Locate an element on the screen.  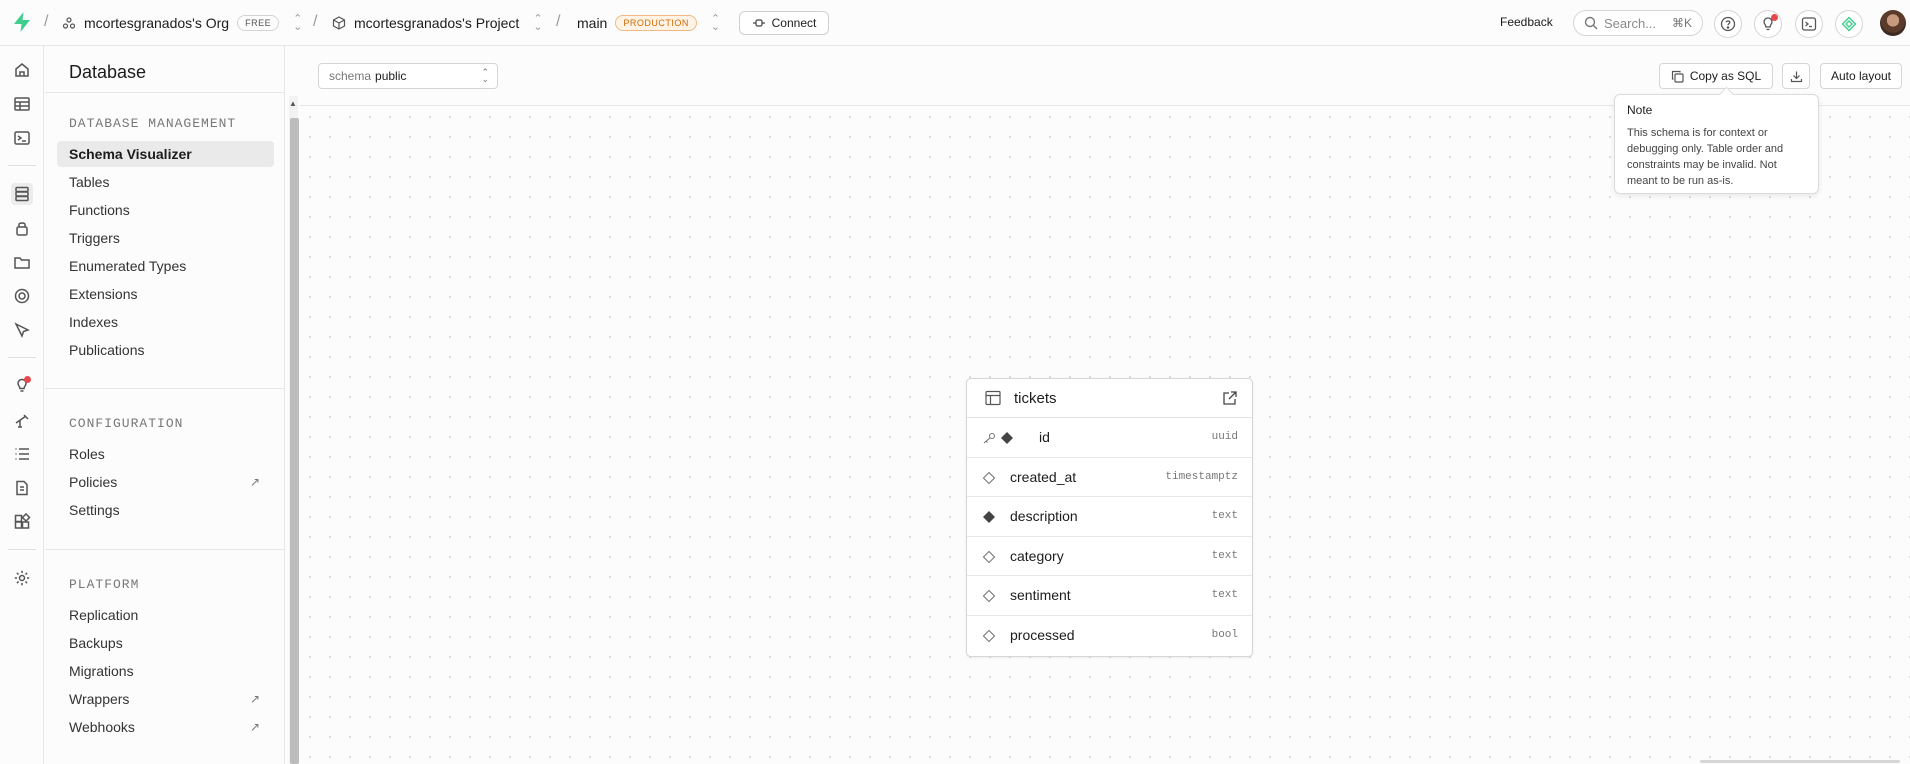
advisors-button is located at coordinates (1768, 24).